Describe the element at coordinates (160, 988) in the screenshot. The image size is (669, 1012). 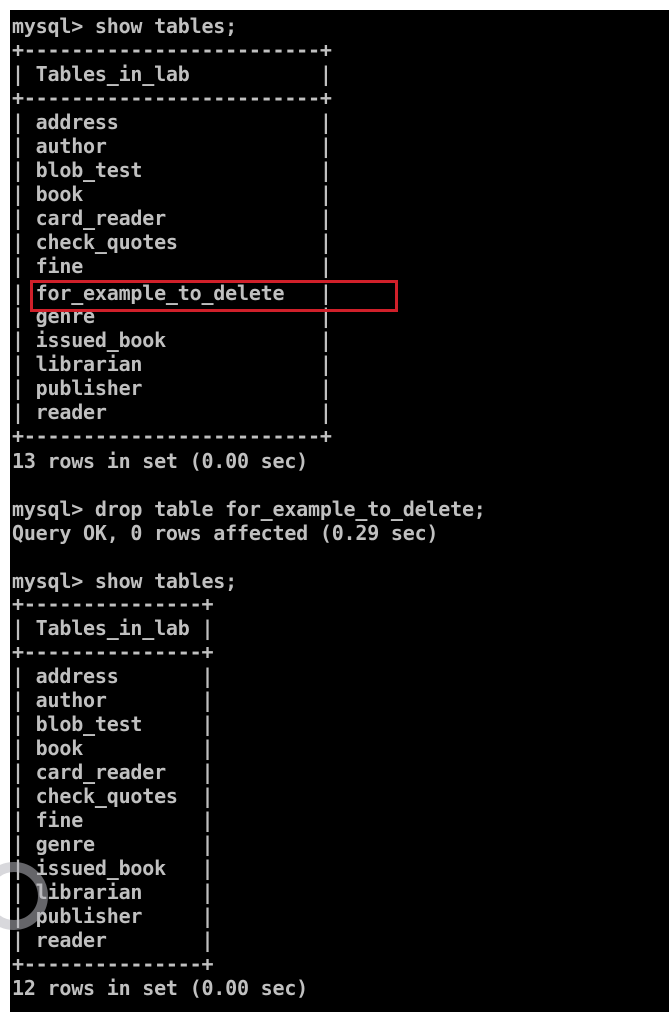
I see `result-summary-2: 12 rows in set (0.00 sec)` at that location.